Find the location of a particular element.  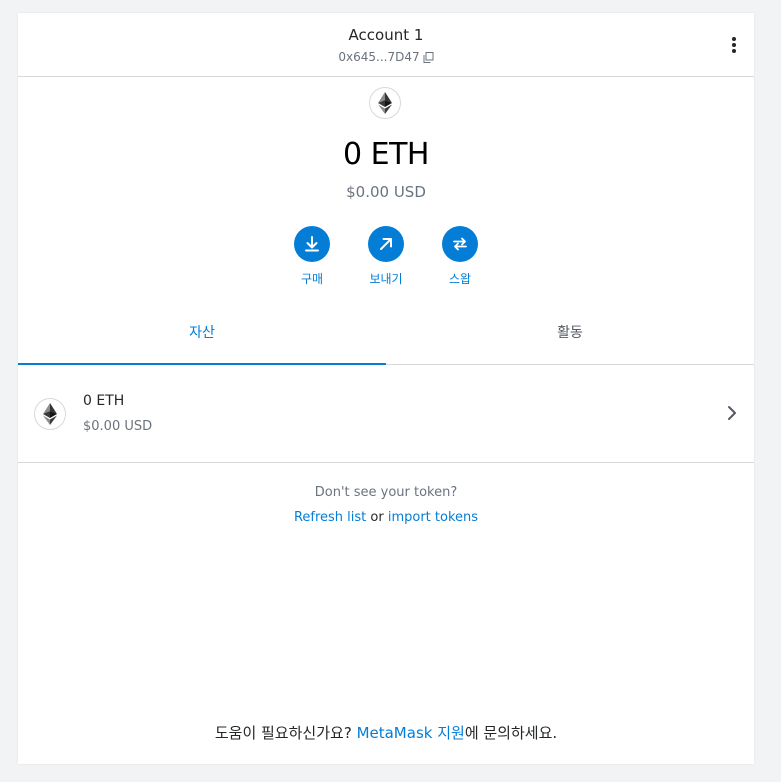

account-options-menu-icon is located at coordinates (734, 45).